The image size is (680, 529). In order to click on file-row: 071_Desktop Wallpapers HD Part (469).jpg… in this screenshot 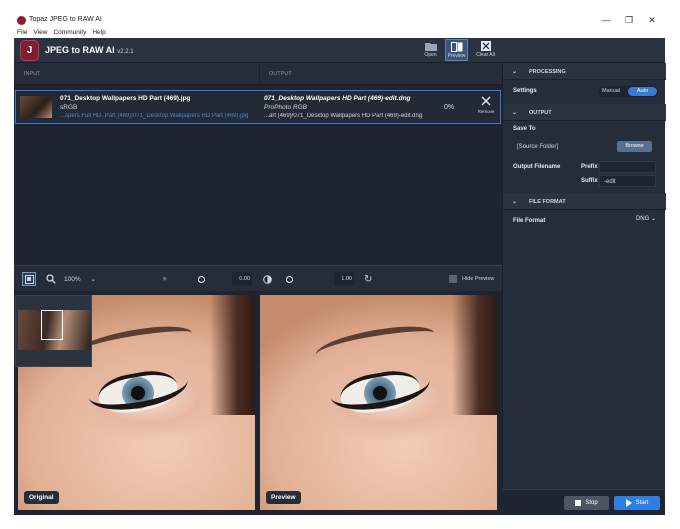, I will do `click(258, 107)`.